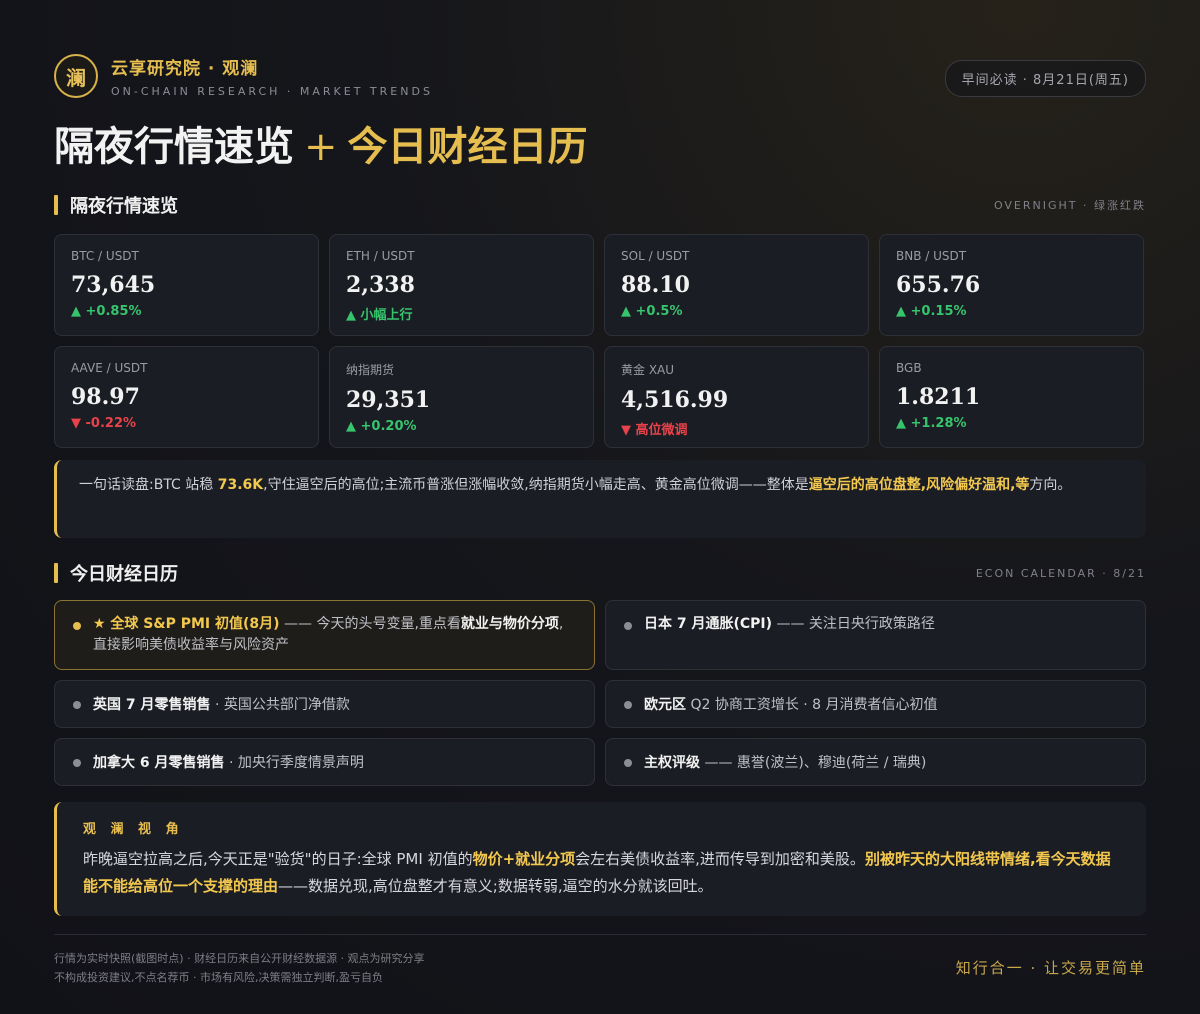  What do you see at coordinates (812, 705) in the screenshot?
I see `event-desc: Q2 协商工资增长 · 8 月消费者信心初值` at bounding box center [812, 705].